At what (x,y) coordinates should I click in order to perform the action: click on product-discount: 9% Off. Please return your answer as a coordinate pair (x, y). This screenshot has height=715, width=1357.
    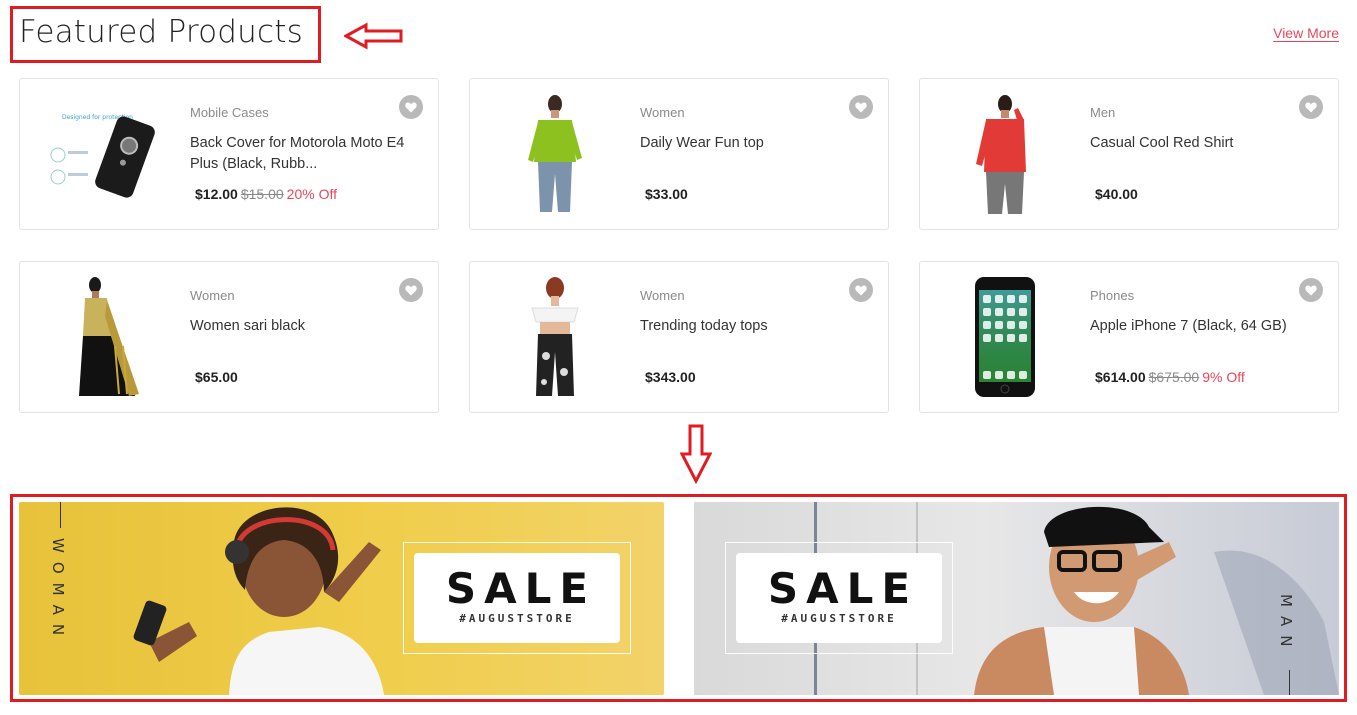
    Looking at the image, I should click on (1223, 377).